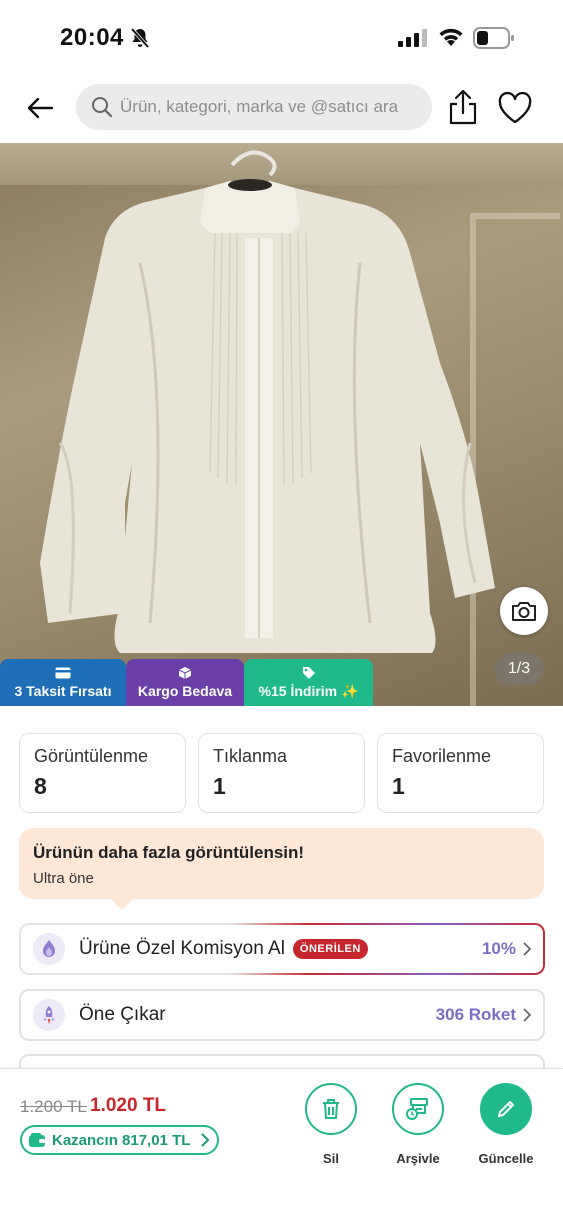 This screenshot has height=1219, width=563. I want to click on favorites-label: Favorilenme, so click(442, 756).